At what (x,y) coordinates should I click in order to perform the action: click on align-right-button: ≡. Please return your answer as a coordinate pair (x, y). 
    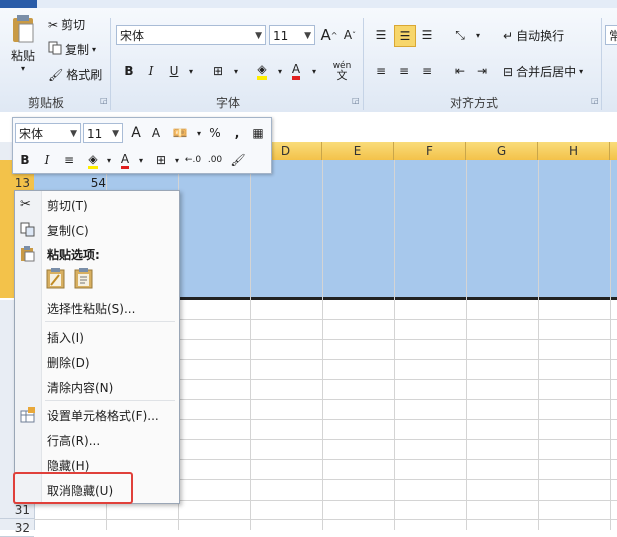
    Looking at the image, I should click on (427, 71).